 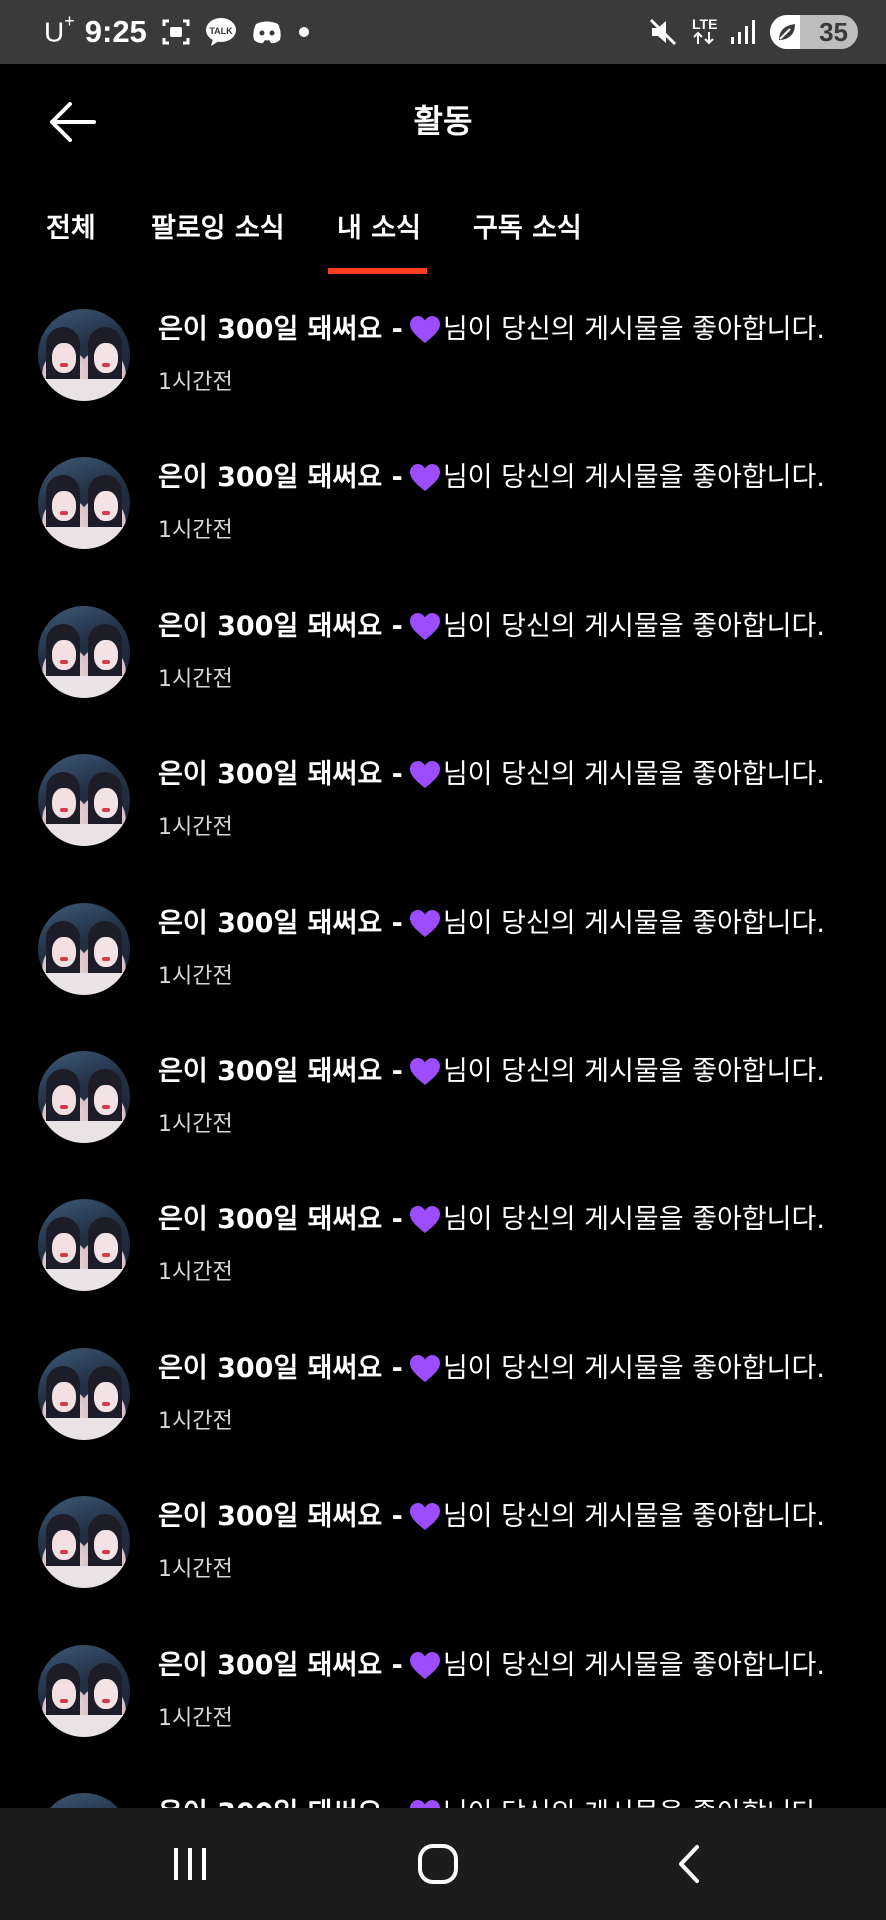 What do you see at coordinates (443, 32) in the screenshot?
I see `status-bar: U+ 9:25 TALK LTE 35` at bounding box center [443, 32].